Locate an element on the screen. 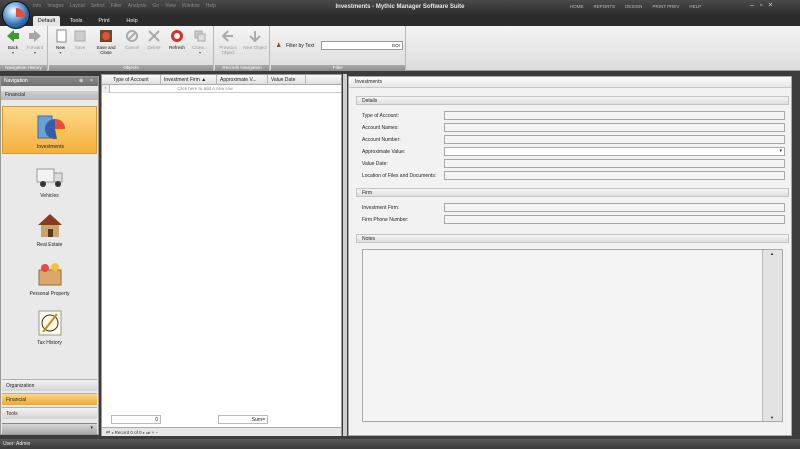  tax-document-icon is located at coordinates (50, 323).